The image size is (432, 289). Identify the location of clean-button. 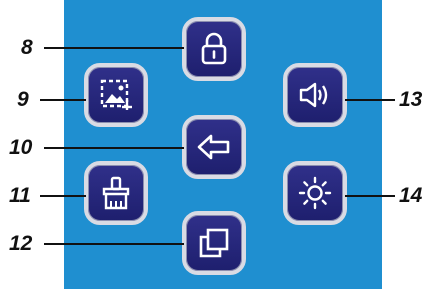
(116, 193).